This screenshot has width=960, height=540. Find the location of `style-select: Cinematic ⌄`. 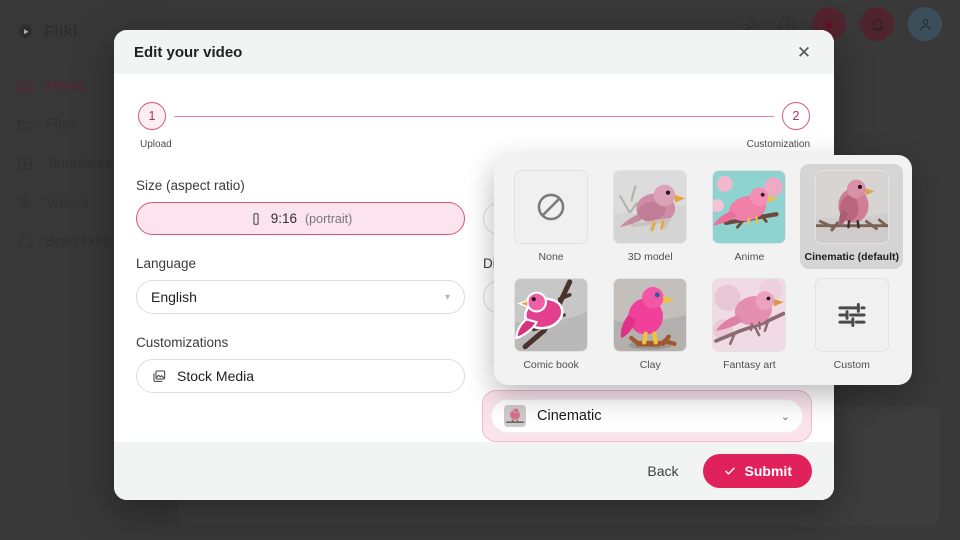

style-select: Cinematic ⌄ is located at coordinates (647, 416).